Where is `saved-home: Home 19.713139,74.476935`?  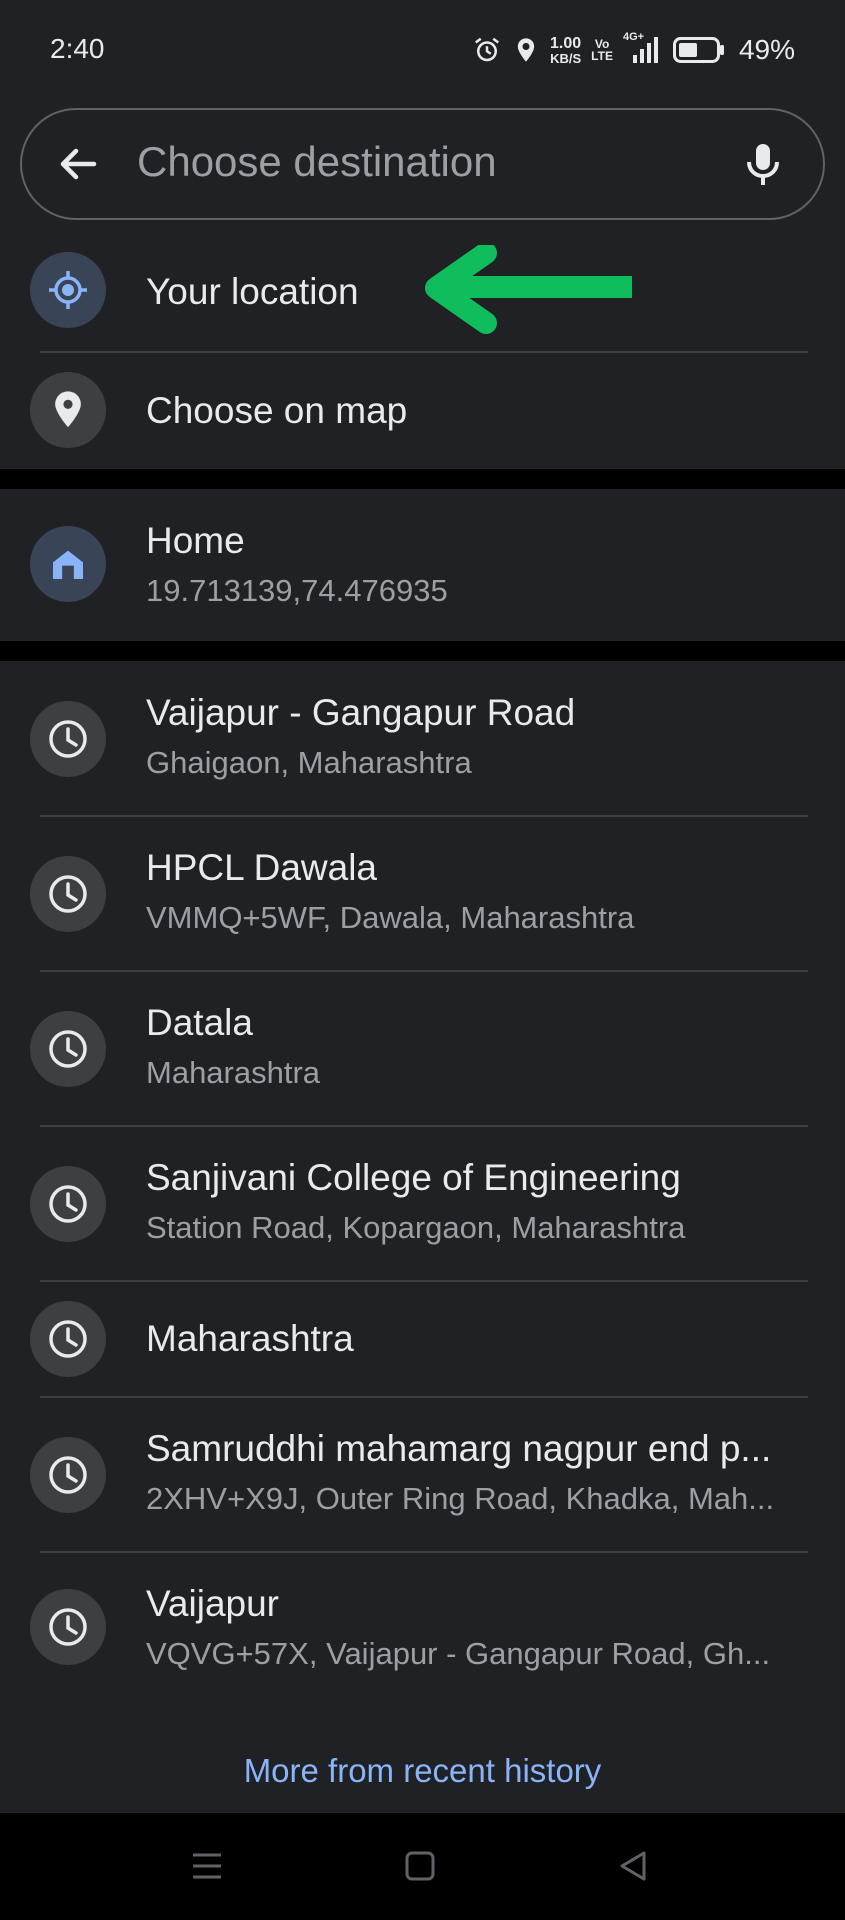
saved-home: Home 19.713139,74.476935 is located at coordinates (422, 565).